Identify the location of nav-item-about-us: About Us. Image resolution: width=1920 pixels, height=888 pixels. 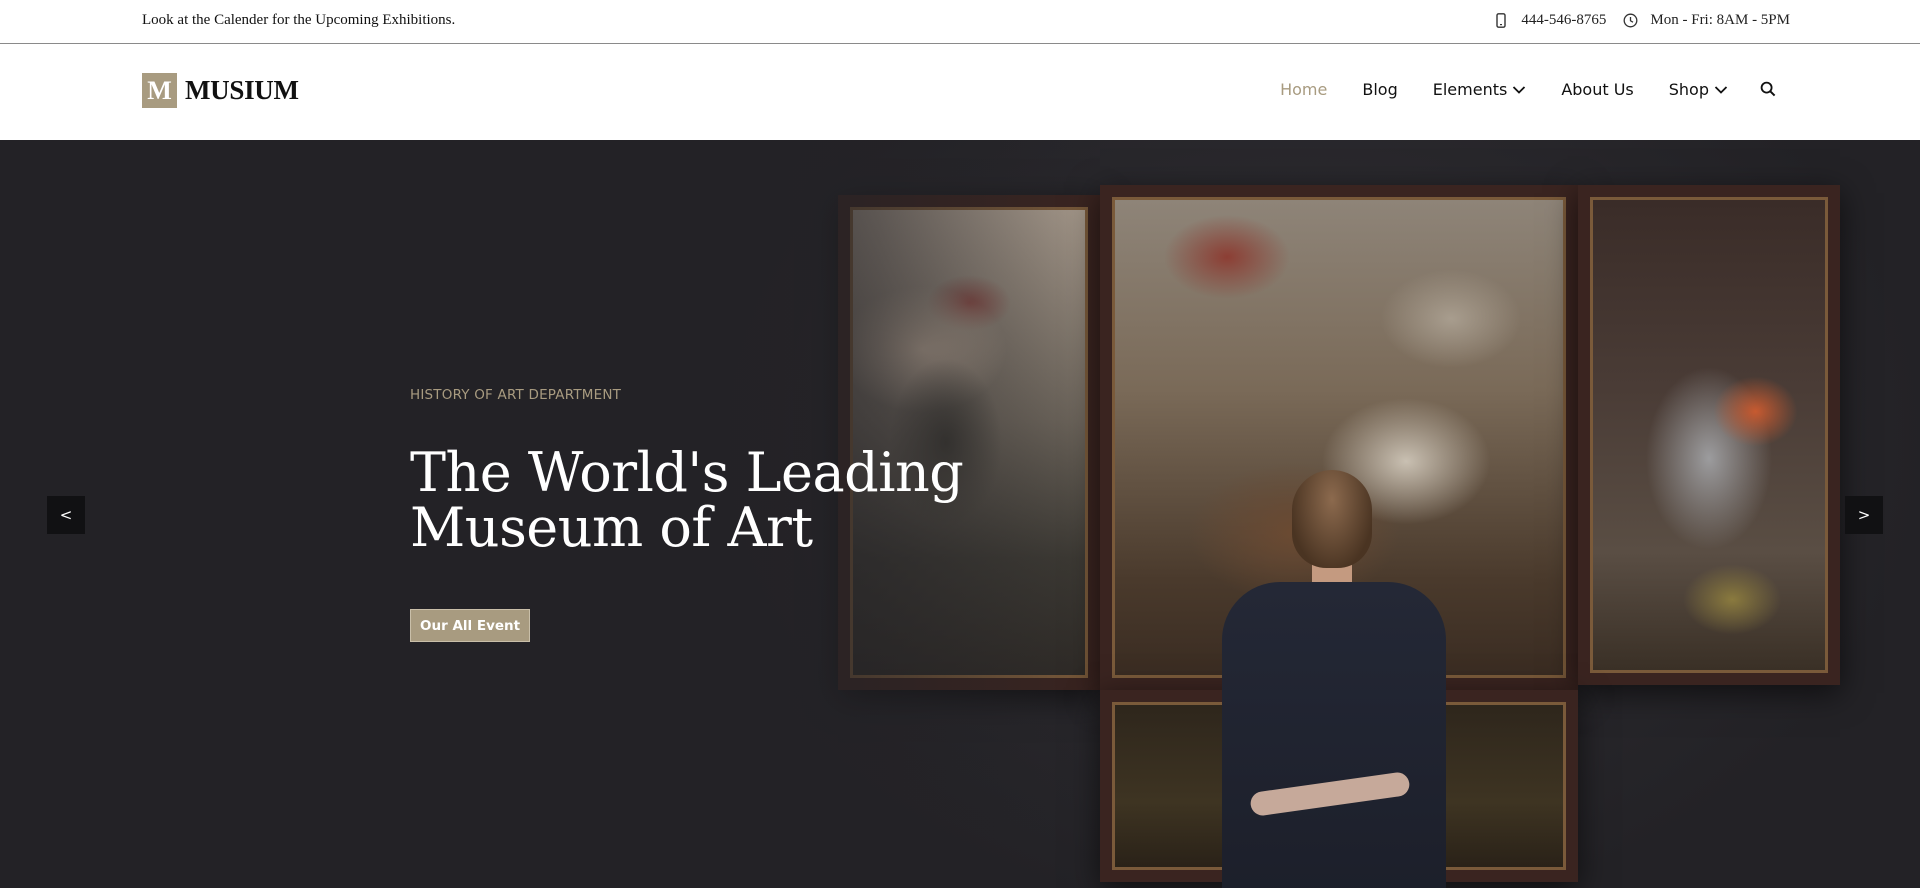
(1597, 89).